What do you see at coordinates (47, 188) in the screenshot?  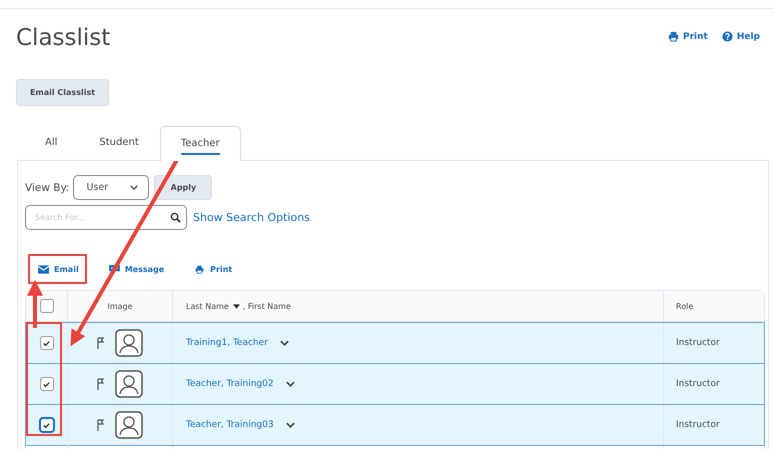 I see `view-by-label: View By:` at bounding box center [47, 188].